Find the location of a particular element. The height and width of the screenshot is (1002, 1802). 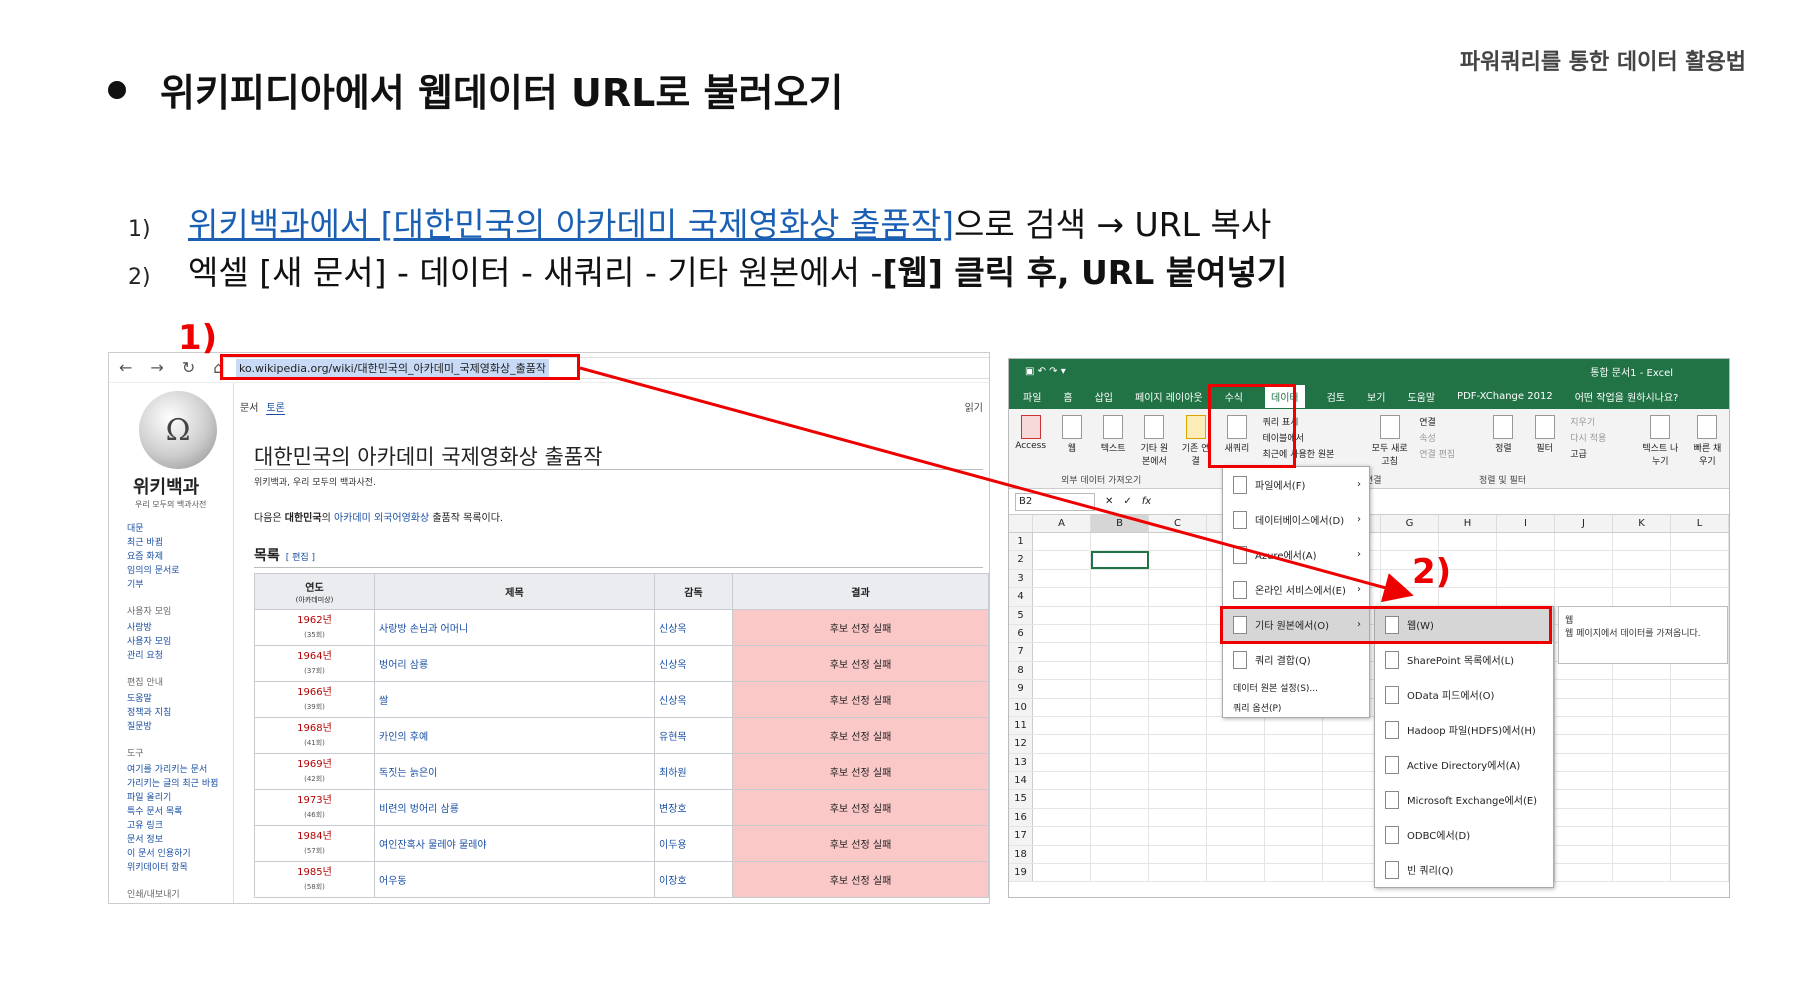

pointer-arrow is located at coordinates (996, 484).